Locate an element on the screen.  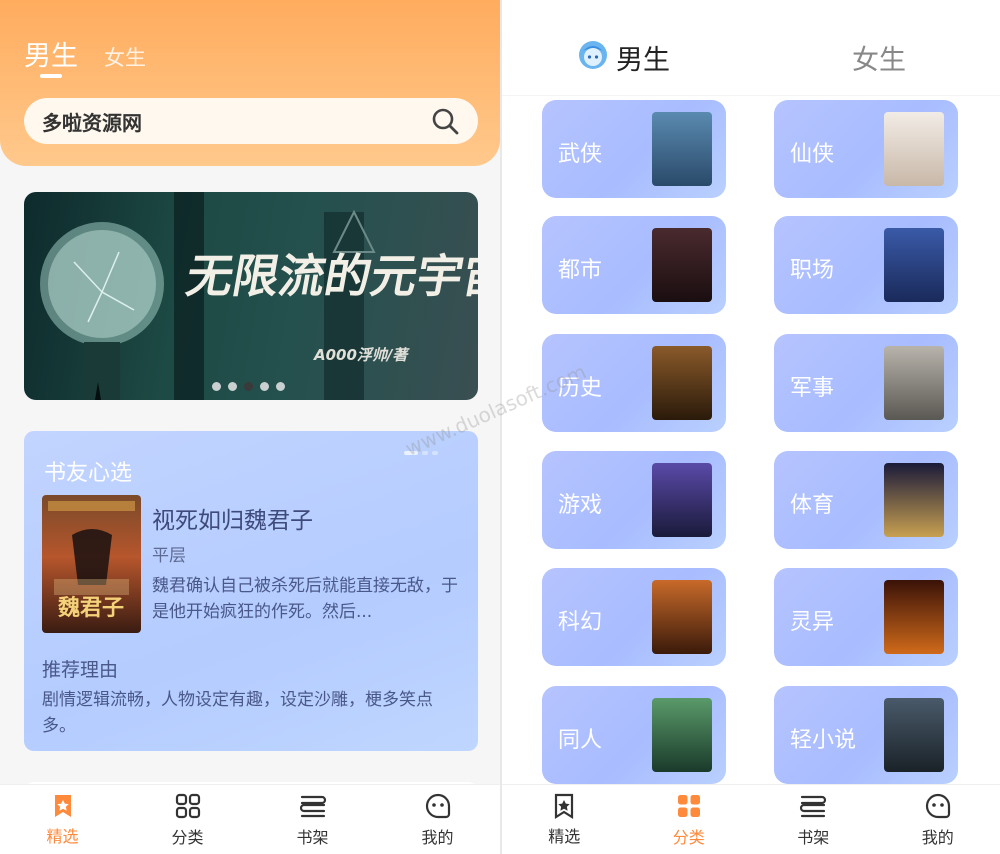
category-label: 科幻 is located at coordinates (580, 622).